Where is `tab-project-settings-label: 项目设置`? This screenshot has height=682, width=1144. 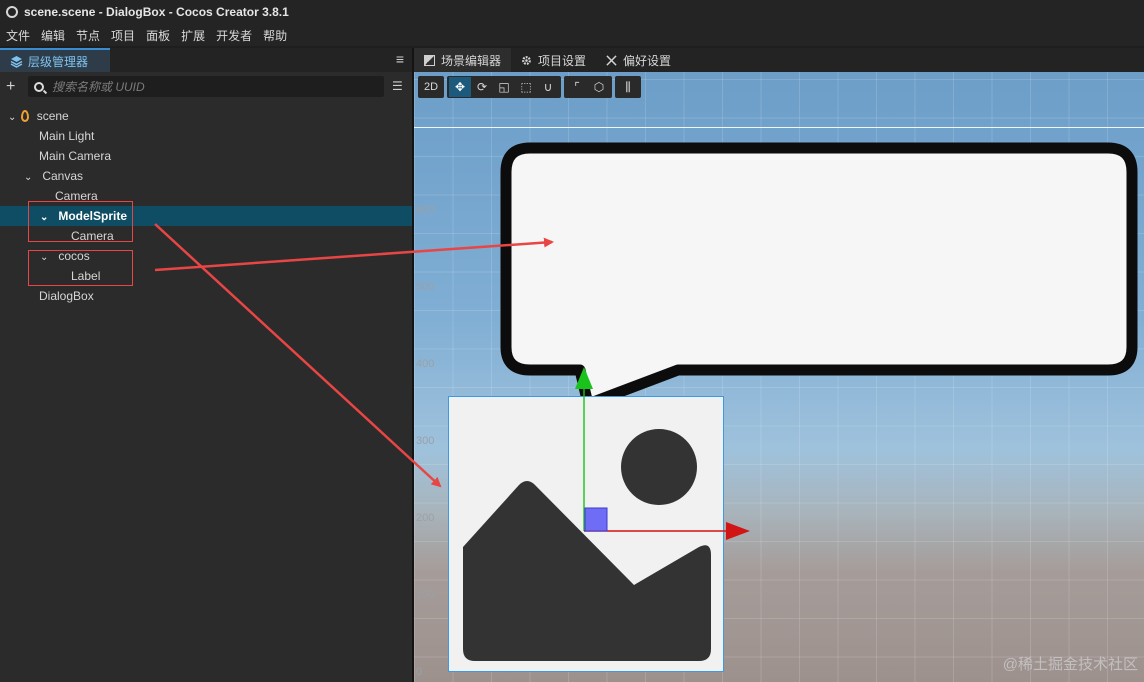 tab-project-settings-label: 项目设置 is located at coordinates (562, 60).